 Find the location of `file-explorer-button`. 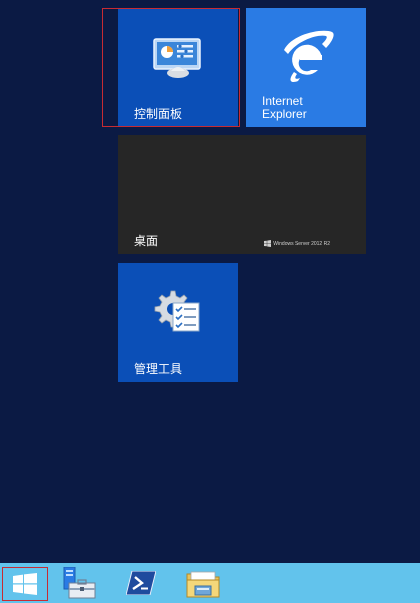

file-explorer-button is located at coordinates (203, 583).